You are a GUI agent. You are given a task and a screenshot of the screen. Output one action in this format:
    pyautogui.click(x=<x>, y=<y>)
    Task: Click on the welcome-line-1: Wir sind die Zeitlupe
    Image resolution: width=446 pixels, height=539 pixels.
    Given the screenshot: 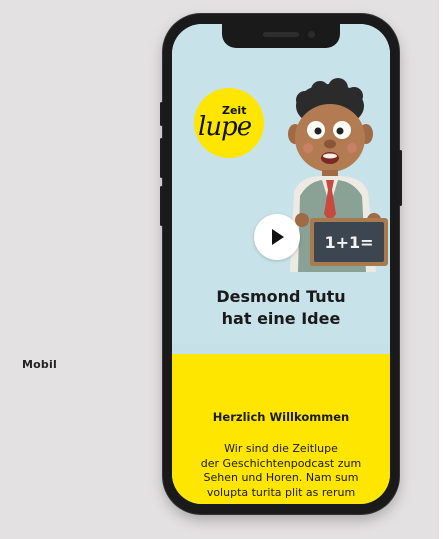 What is the action you would take?
    pyautogui.click(x=281, y=448)
    